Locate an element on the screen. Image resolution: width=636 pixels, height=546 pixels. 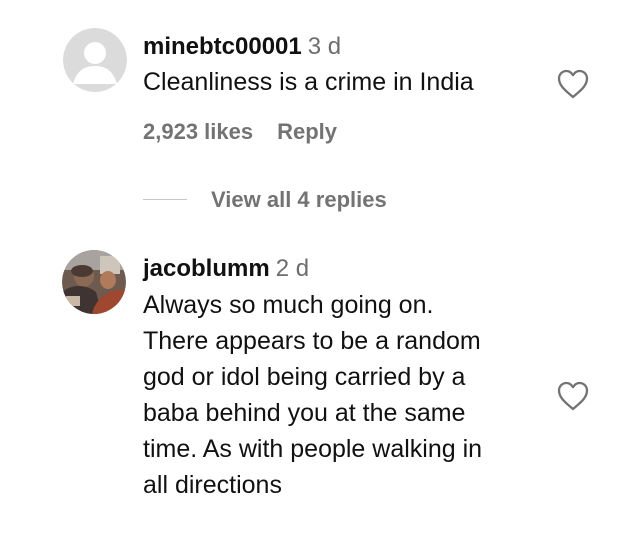
reply-button: Reply is located at coordinates (307, 132).